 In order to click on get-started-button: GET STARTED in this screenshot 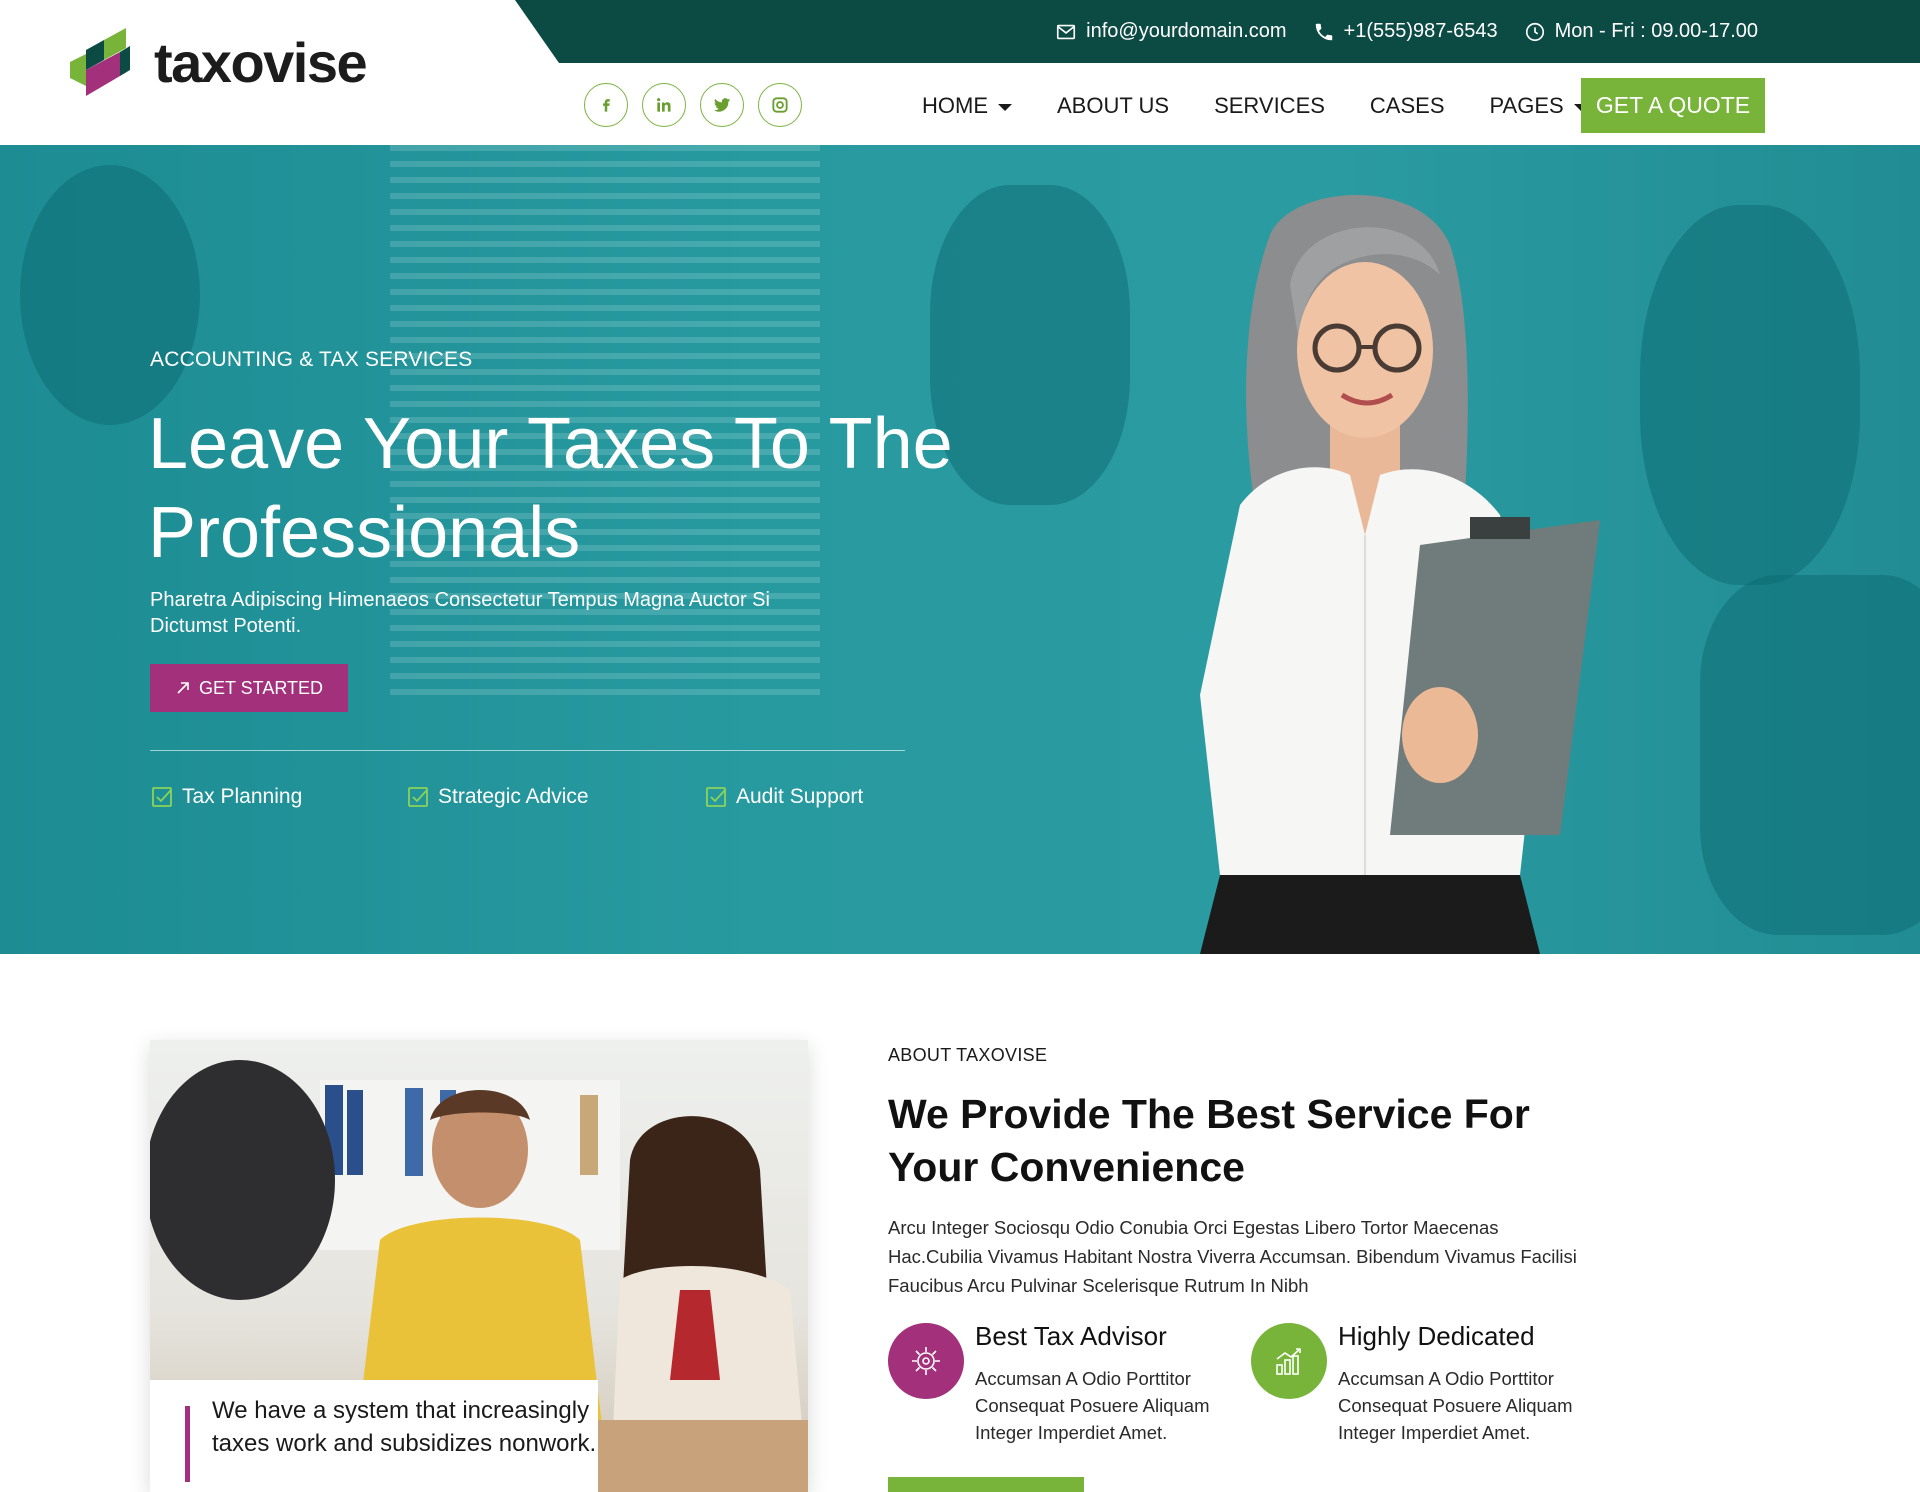, I will do `click(249, 688)`.